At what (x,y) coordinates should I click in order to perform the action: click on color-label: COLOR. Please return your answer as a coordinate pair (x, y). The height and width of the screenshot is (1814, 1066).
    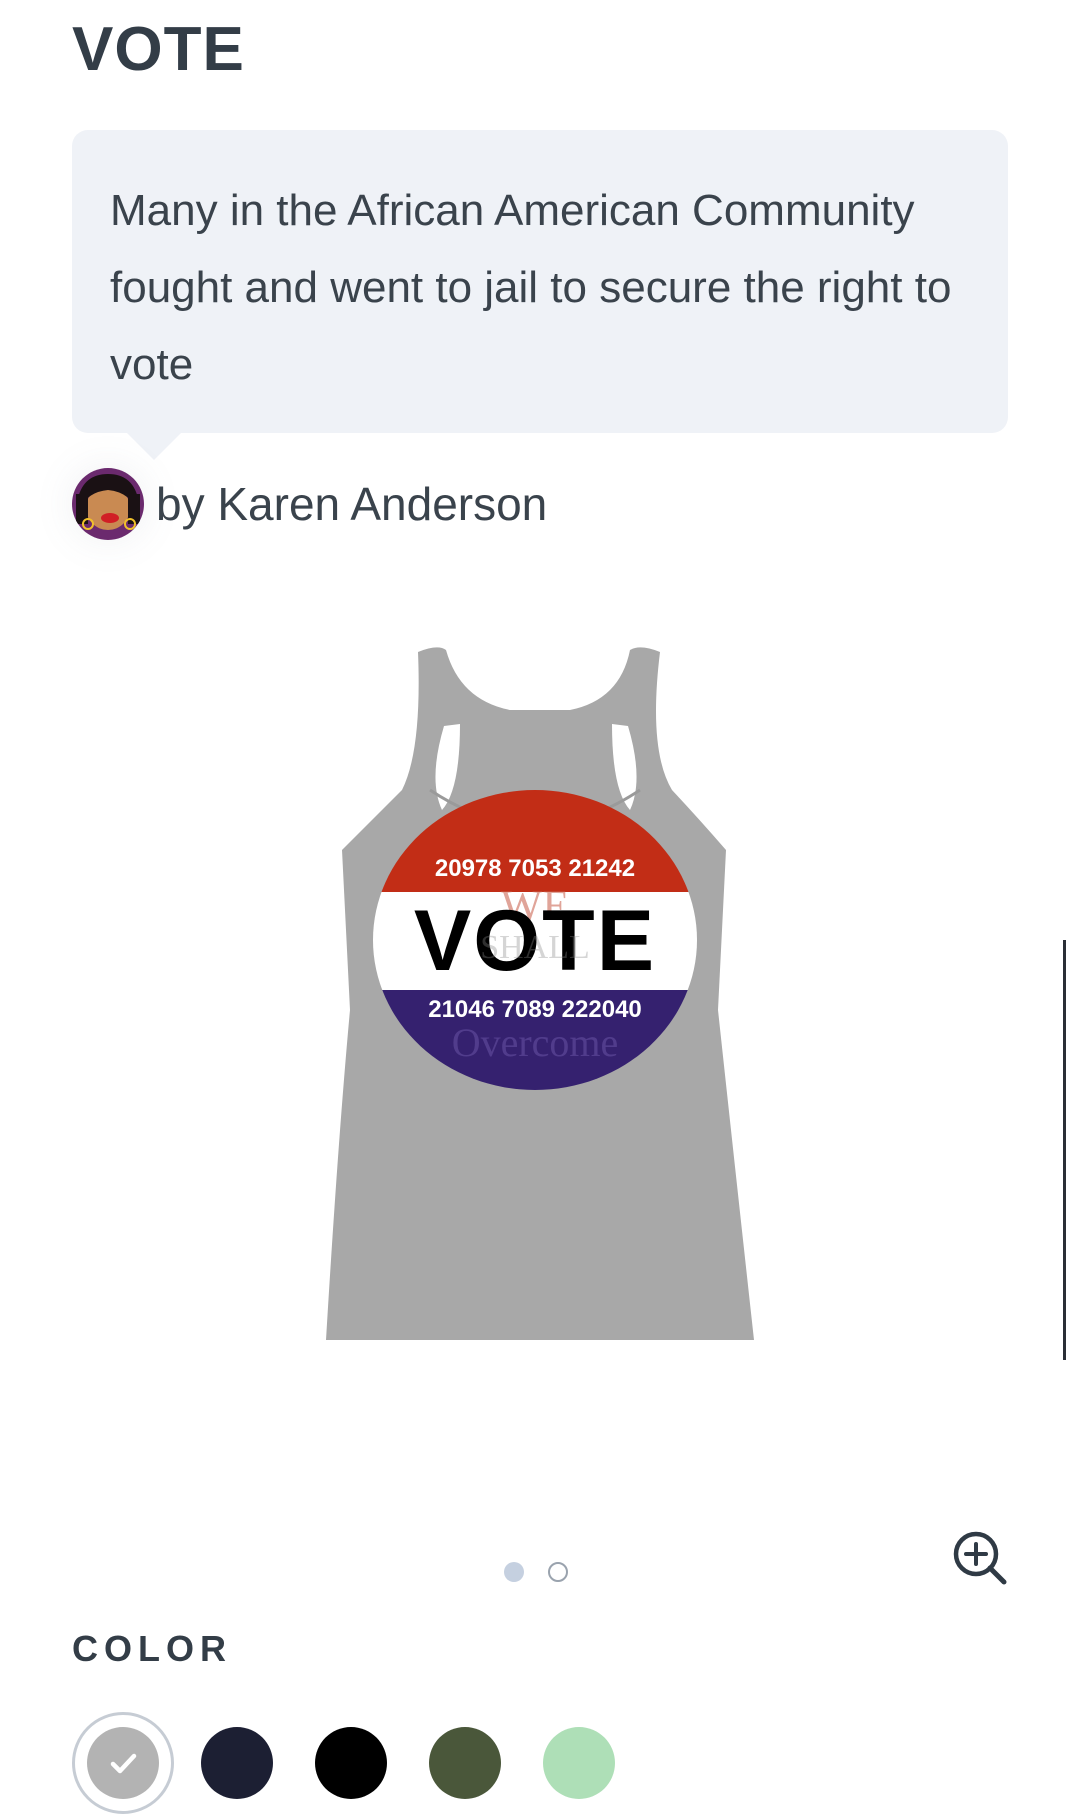
    Looking at the image, I should click on (152, 1648).